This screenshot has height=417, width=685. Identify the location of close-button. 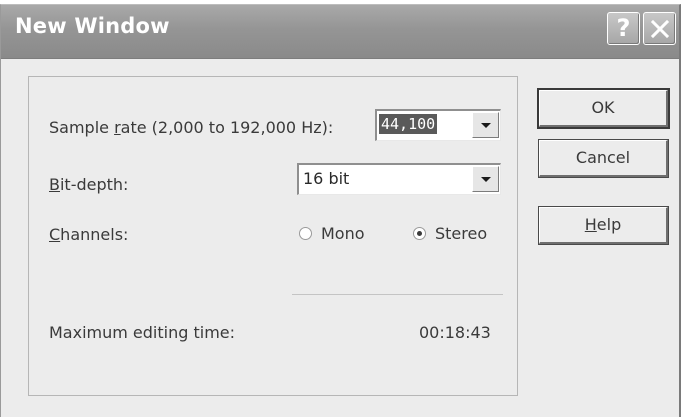
(659, 28).